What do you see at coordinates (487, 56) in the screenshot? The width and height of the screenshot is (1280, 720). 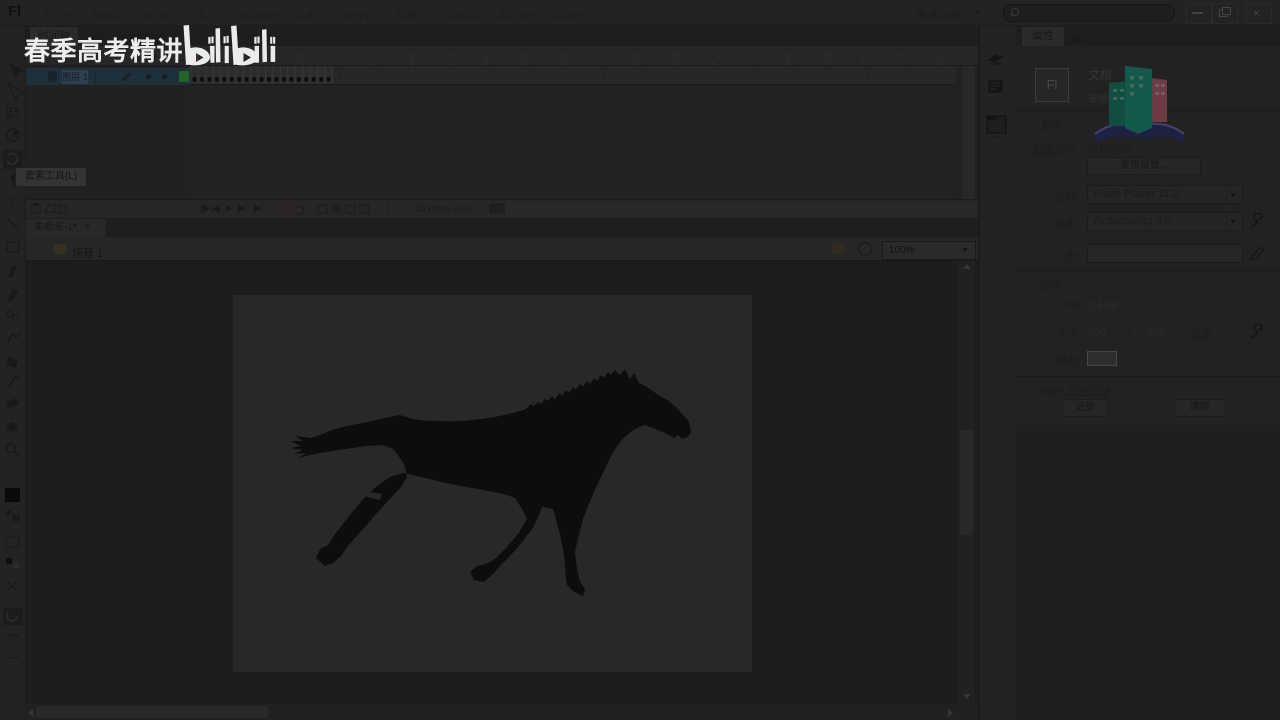 I see `svg-text: 40` at bounding box center [487, 56].